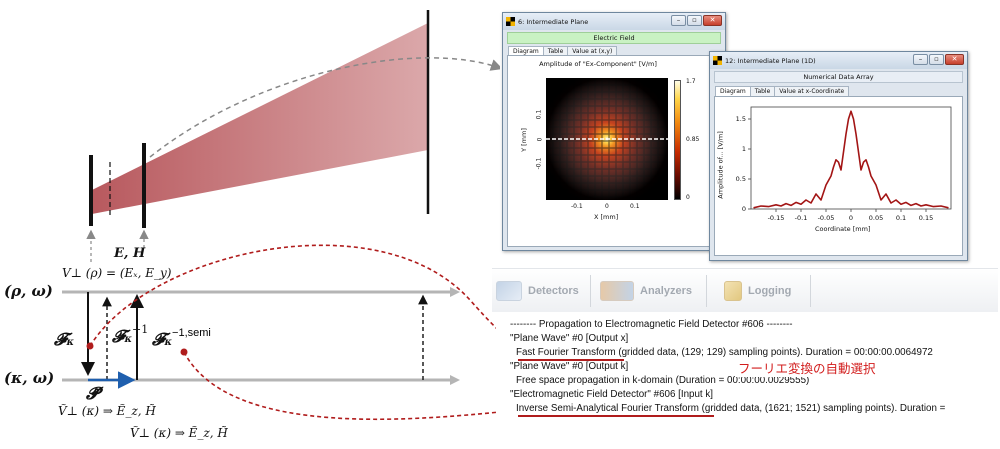 This screenshot has width=1000, height=449. Describe the element at coordinates (117, 273) in the screenshot. I see `v-perp-rho-label: V⊥ (ρ) = (Eₓ, E_y)` at that location.